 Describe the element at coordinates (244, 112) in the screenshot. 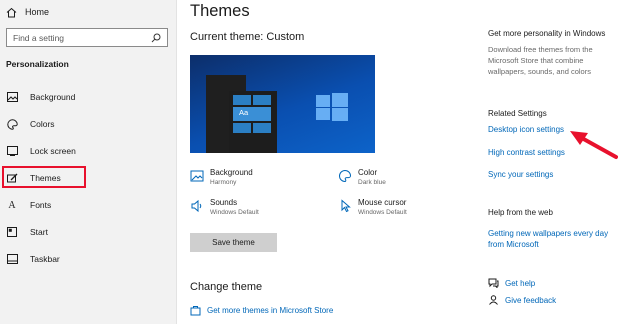

I see `preview-sample-text: Aa` at that location.